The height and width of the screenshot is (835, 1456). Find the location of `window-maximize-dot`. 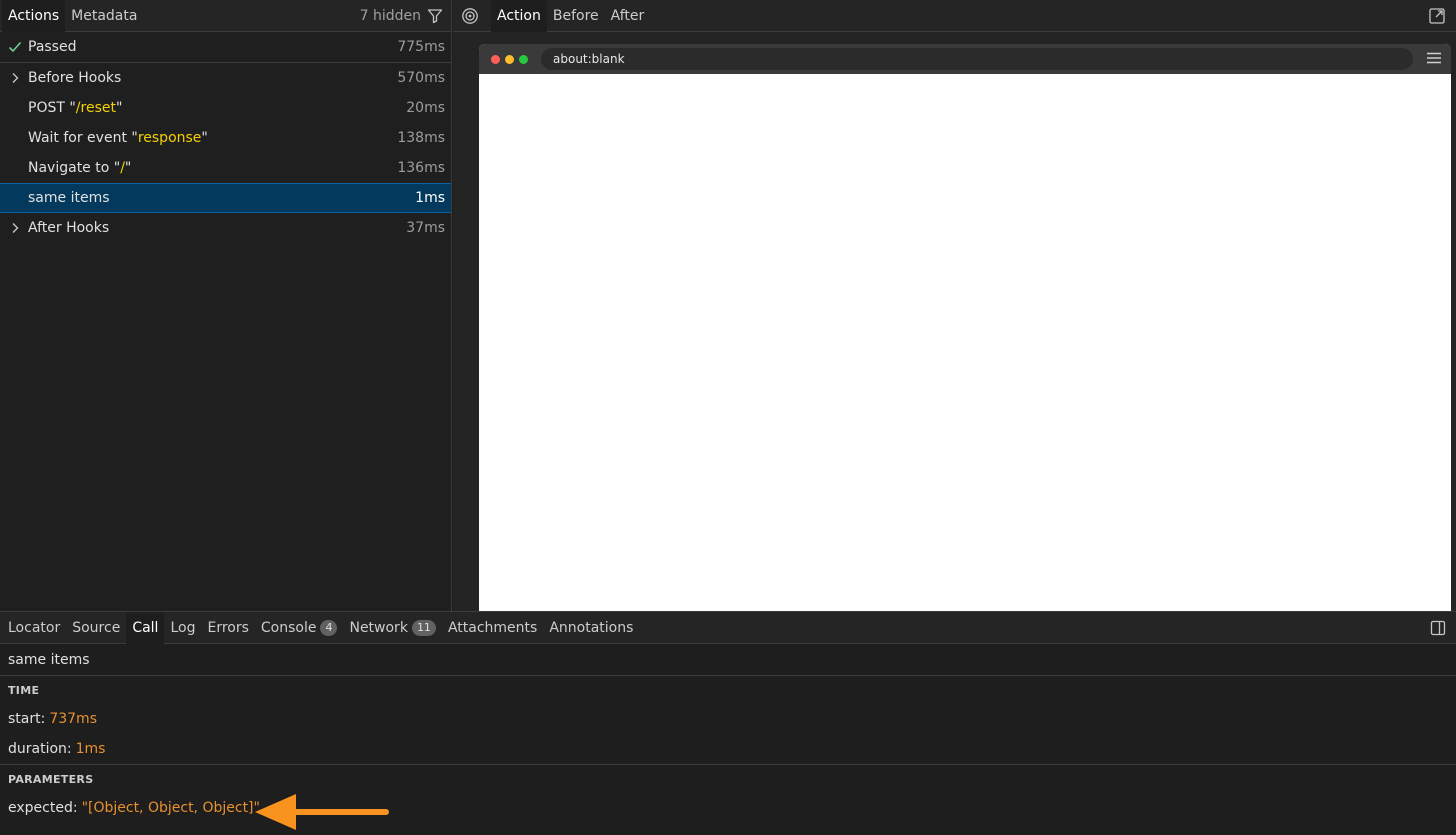

window-maximize-dot is located at coordinates (523, 59).